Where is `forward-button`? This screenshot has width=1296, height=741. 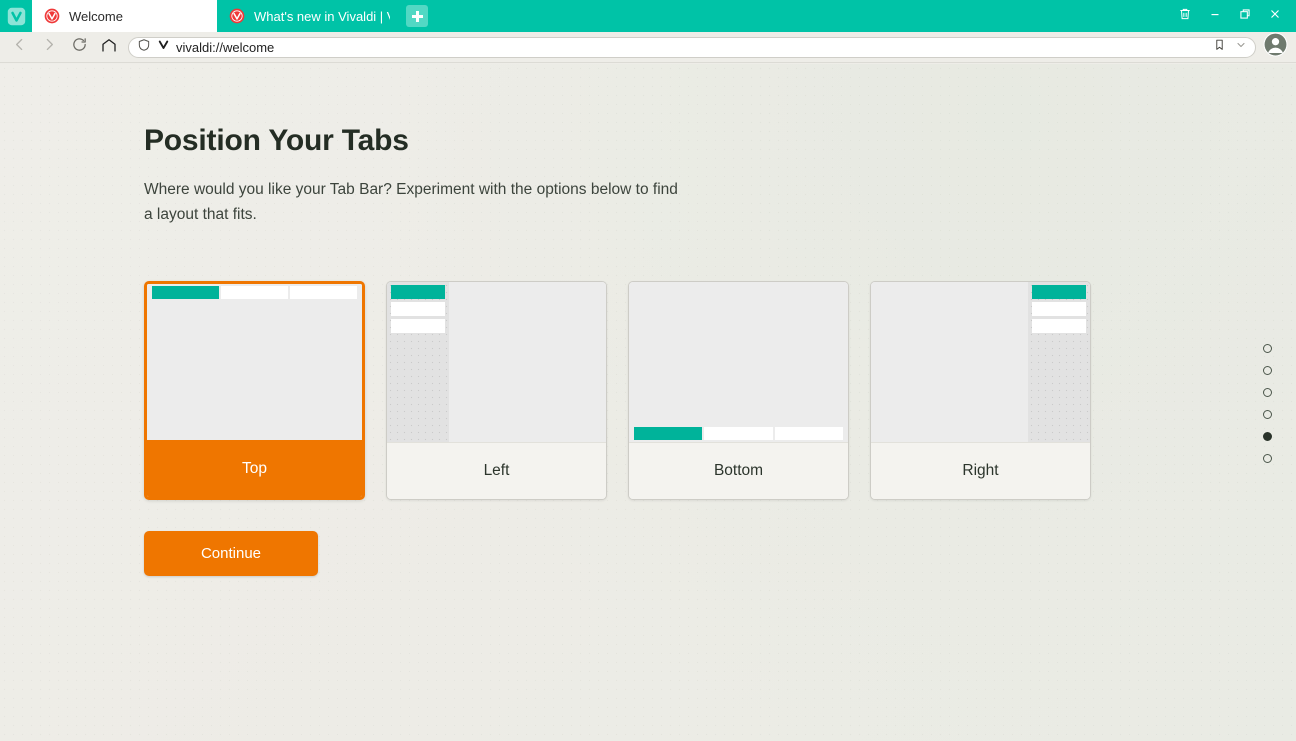 forward-button is located at coordinates (49, 47).